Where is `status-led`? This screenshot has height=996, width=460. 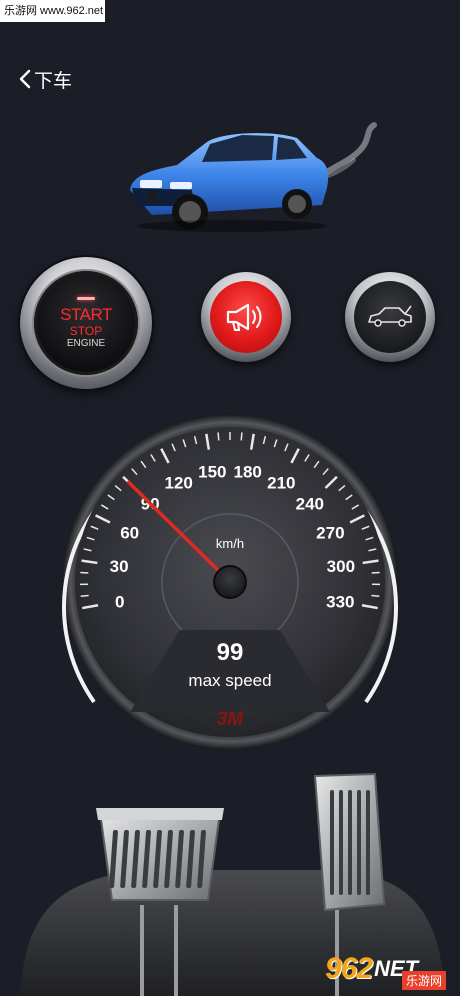 status-led is located at coordinates (86, 298).